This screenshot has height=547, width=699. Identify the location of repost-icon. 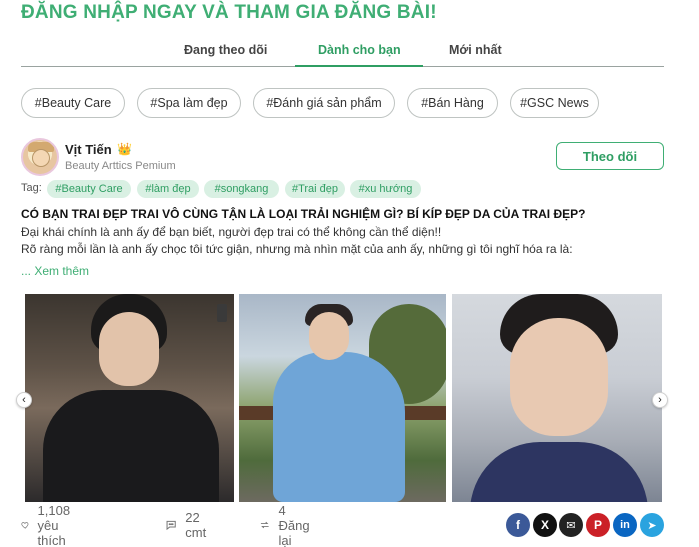
(264, 525).